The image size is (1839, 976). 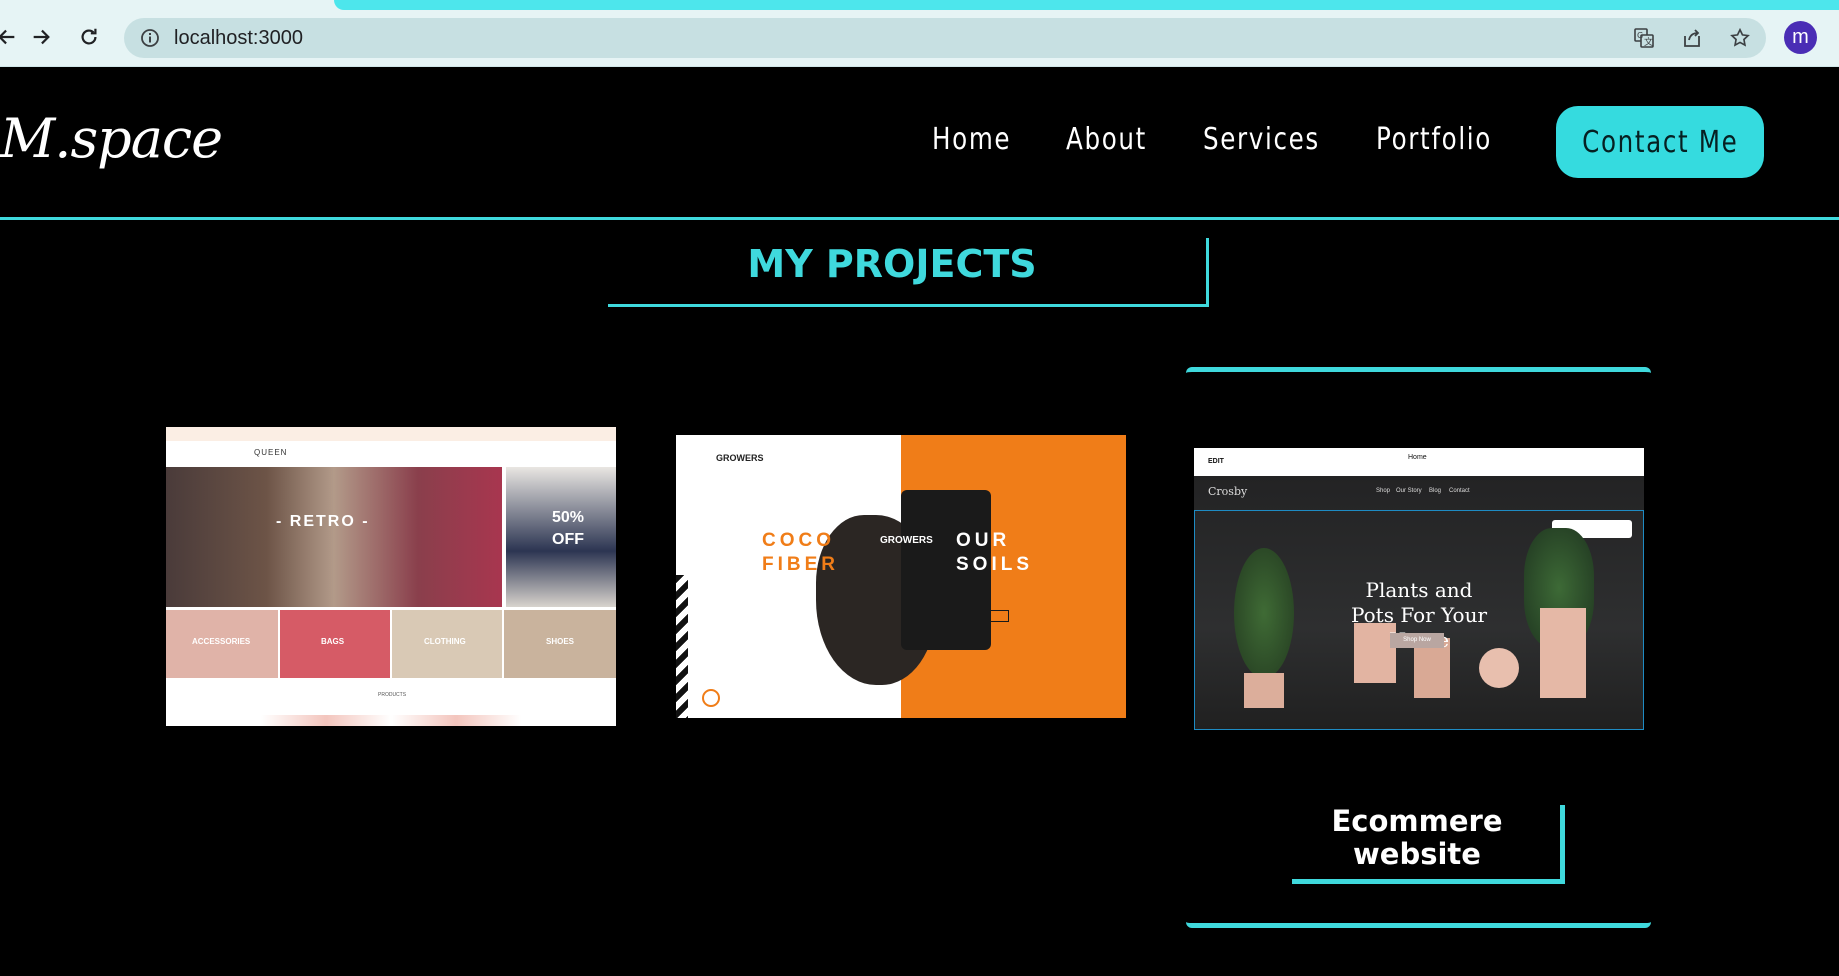 I want to click on translate-icon: 文G, so click(x=1644, y=38).